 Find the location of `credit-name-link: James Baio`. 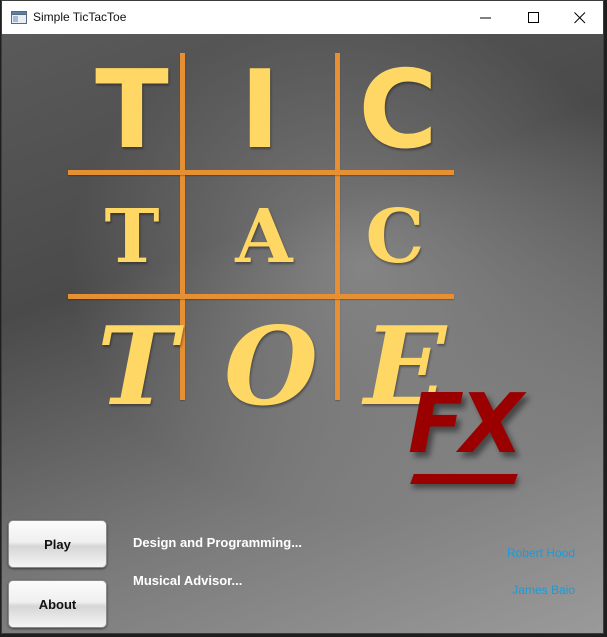

credit-name-link: James Baio is located at coordinates (543, 590).